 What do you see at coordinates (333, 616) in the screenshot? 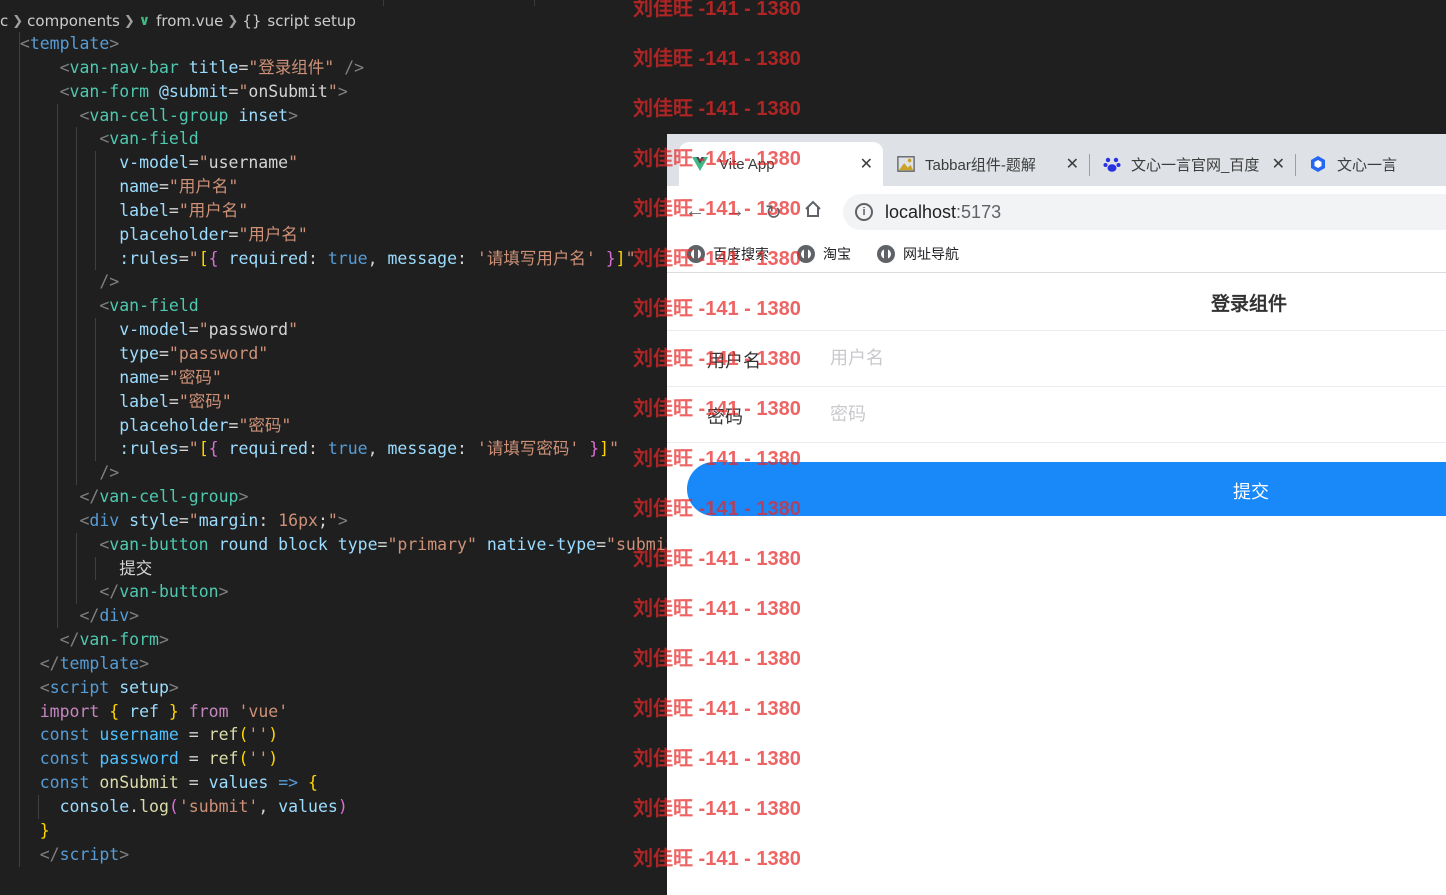
I see `code-line: </div>` at bounding box center [333, 616].